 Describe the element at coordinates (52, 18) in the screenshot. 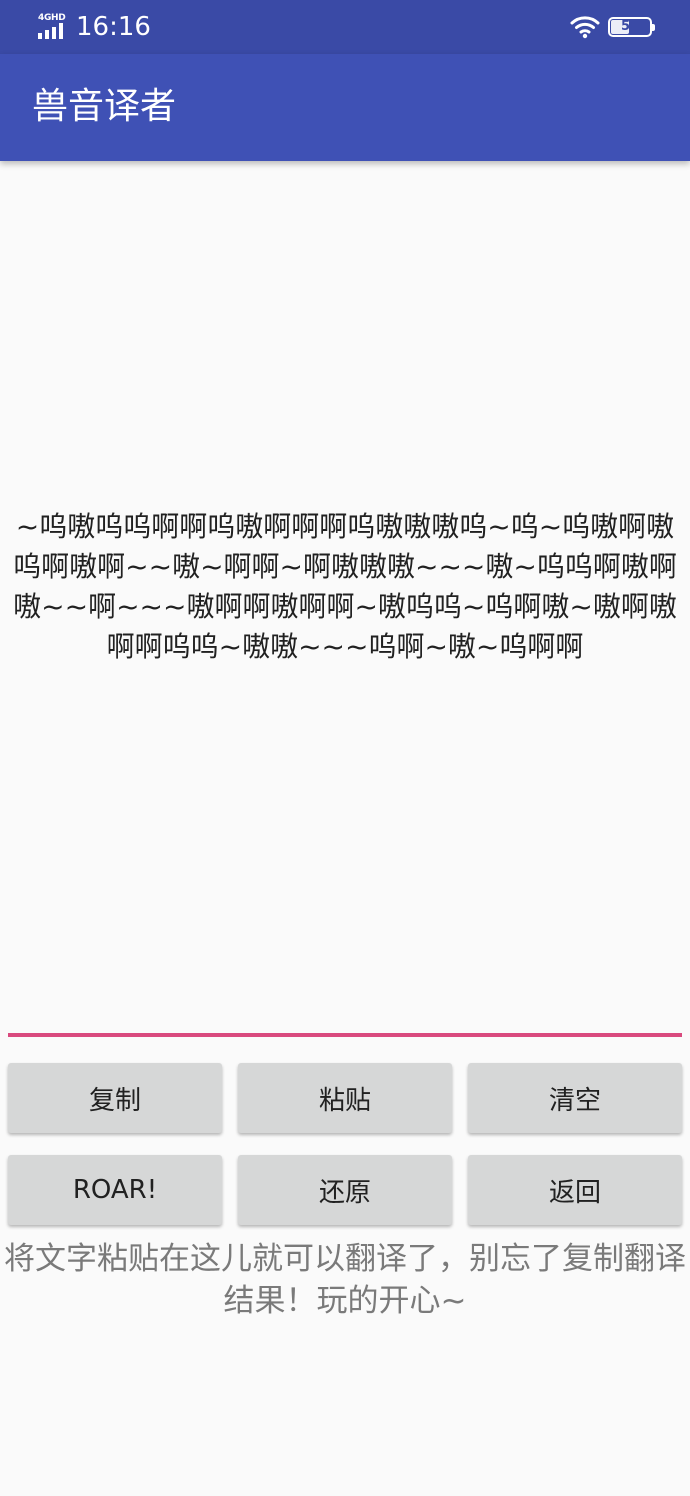

I see `network-type-label: 4GHD` at that location.